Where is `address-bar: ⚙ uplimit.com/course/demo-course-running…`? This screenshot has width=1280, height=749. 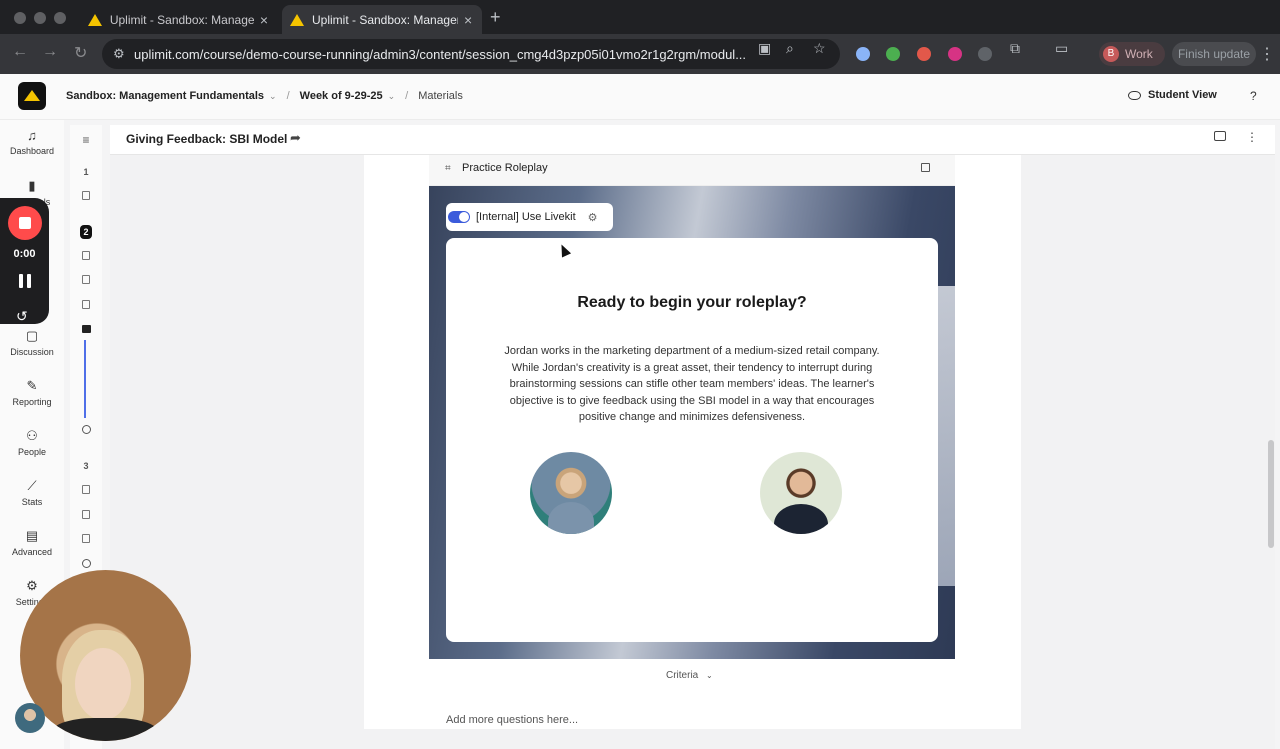
address-bar: ⚙ uplimit.com/course/demo-course-running… is located at coordinates (471, 54).